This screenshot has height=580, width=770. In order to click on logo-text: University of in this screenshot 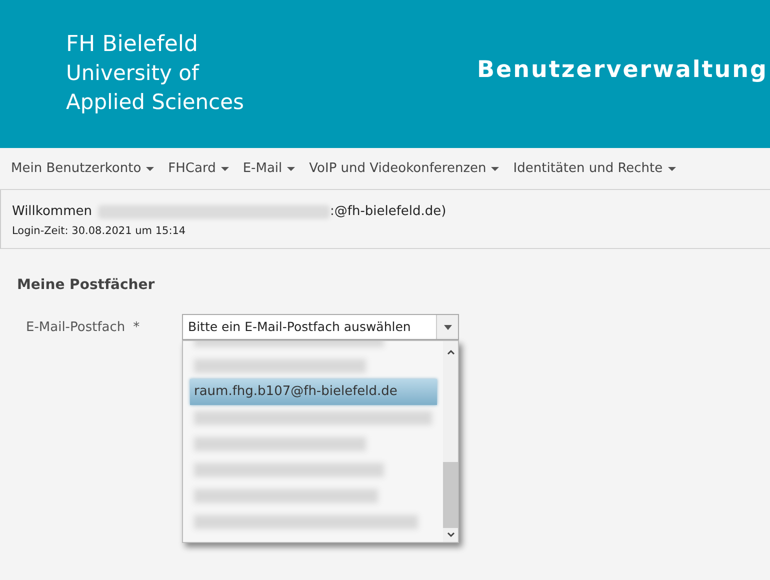, I will do `click(133, 73)`.